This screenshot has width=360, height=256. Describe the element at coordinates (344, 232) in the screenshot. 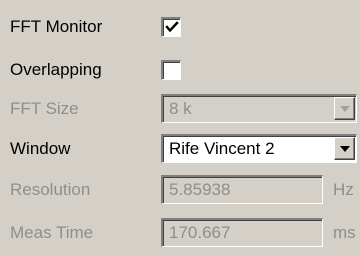

I see `meas-time-unit: ms` at that location.